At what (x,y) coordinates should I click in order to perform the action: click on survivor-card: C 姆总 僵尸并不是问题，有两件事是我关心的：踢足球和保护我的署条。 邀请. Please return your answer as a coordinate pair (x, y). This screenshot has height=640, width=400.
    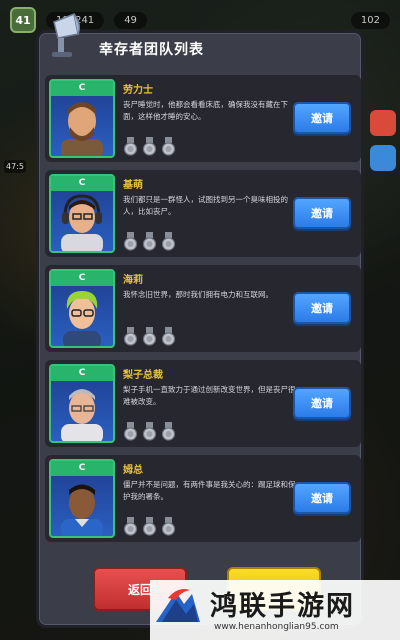
    Looking at the image, I should click on (203, 498).